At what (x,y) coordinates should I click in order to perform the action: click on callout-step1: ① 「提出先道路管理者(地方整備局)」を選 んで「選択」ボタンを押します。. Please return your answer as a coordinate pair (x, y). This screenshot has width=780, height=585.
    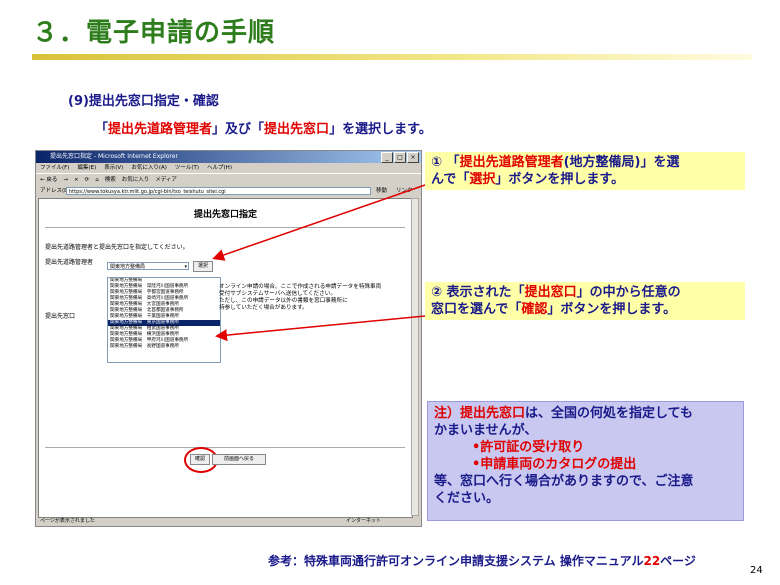
    Looking at the image, I should click on (585, 171).